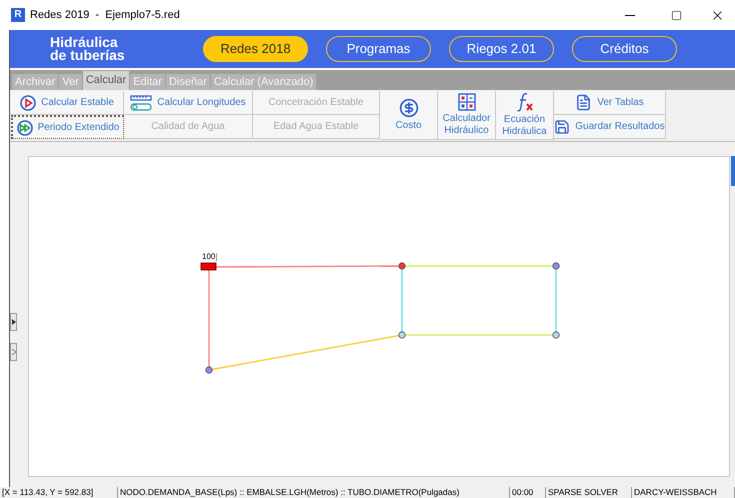 The height and width of the screenshot is (498, 735). Describe the element at coordinates (24, 128) in the screenshot. I see `fast-forward-icon` at that location.